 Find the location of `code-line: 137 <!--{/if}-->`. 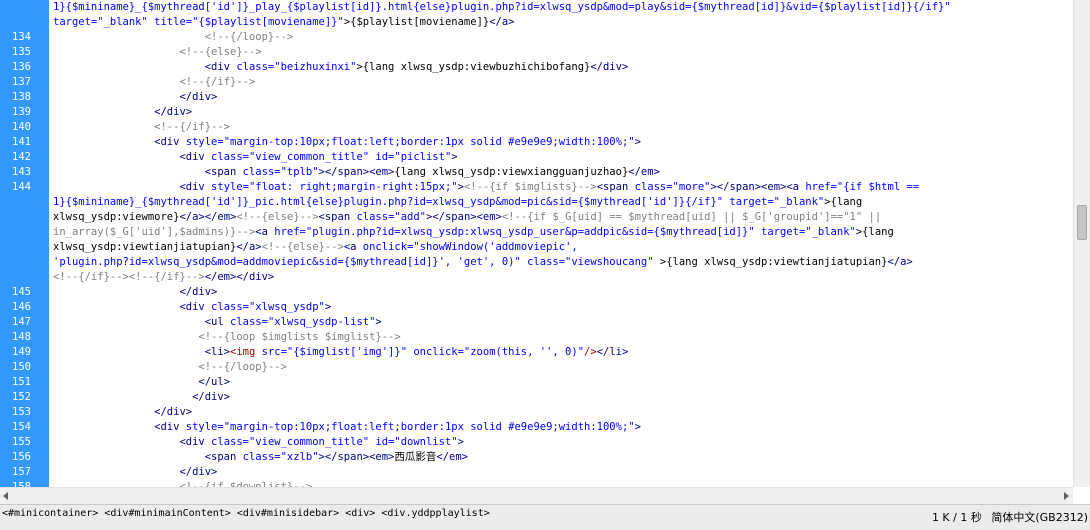

code-line: 137 <!--{/if}--> is located at coordinates (536, 82).